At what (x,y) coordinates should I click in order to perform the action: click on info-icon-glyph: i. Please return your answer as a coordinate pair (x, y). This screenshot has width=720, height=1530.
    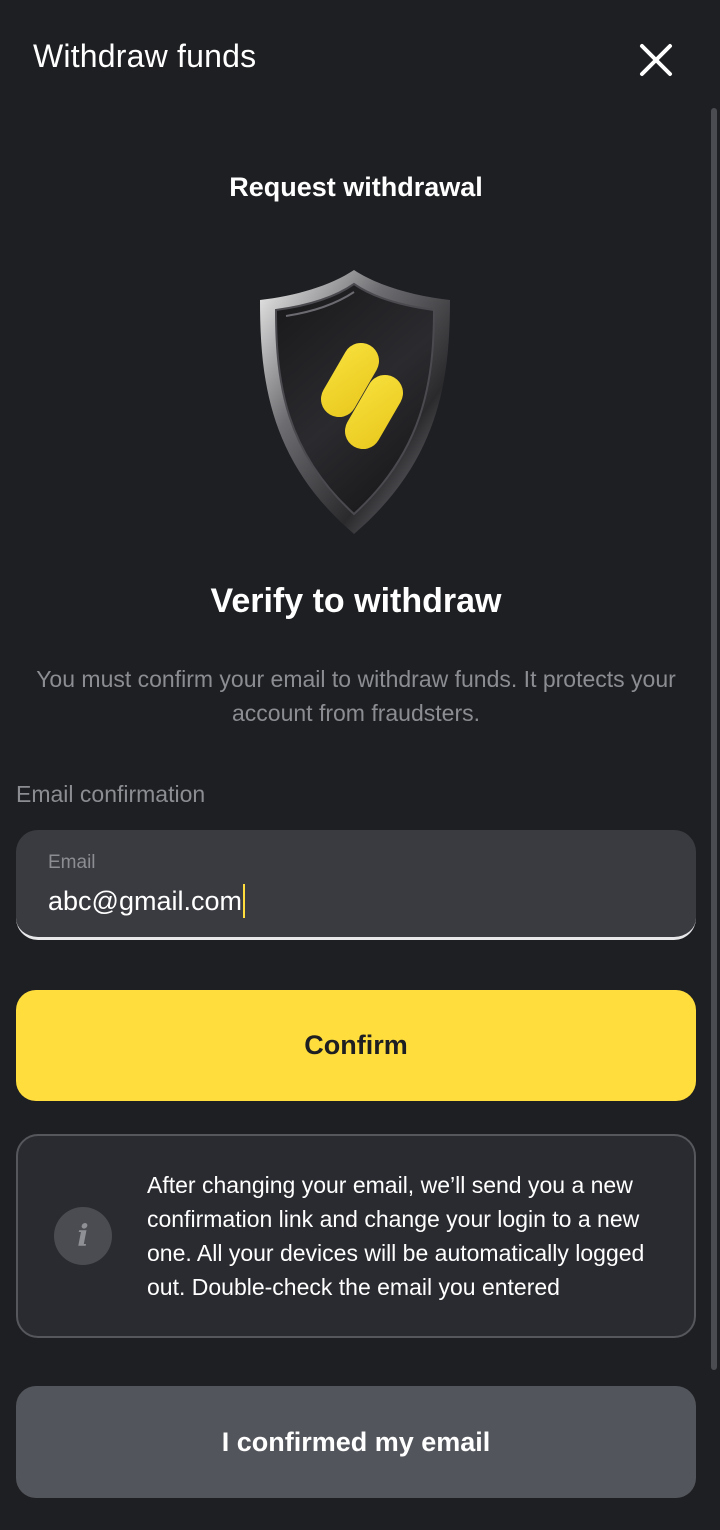
    Looking at the image, I should click on (83, 1236).